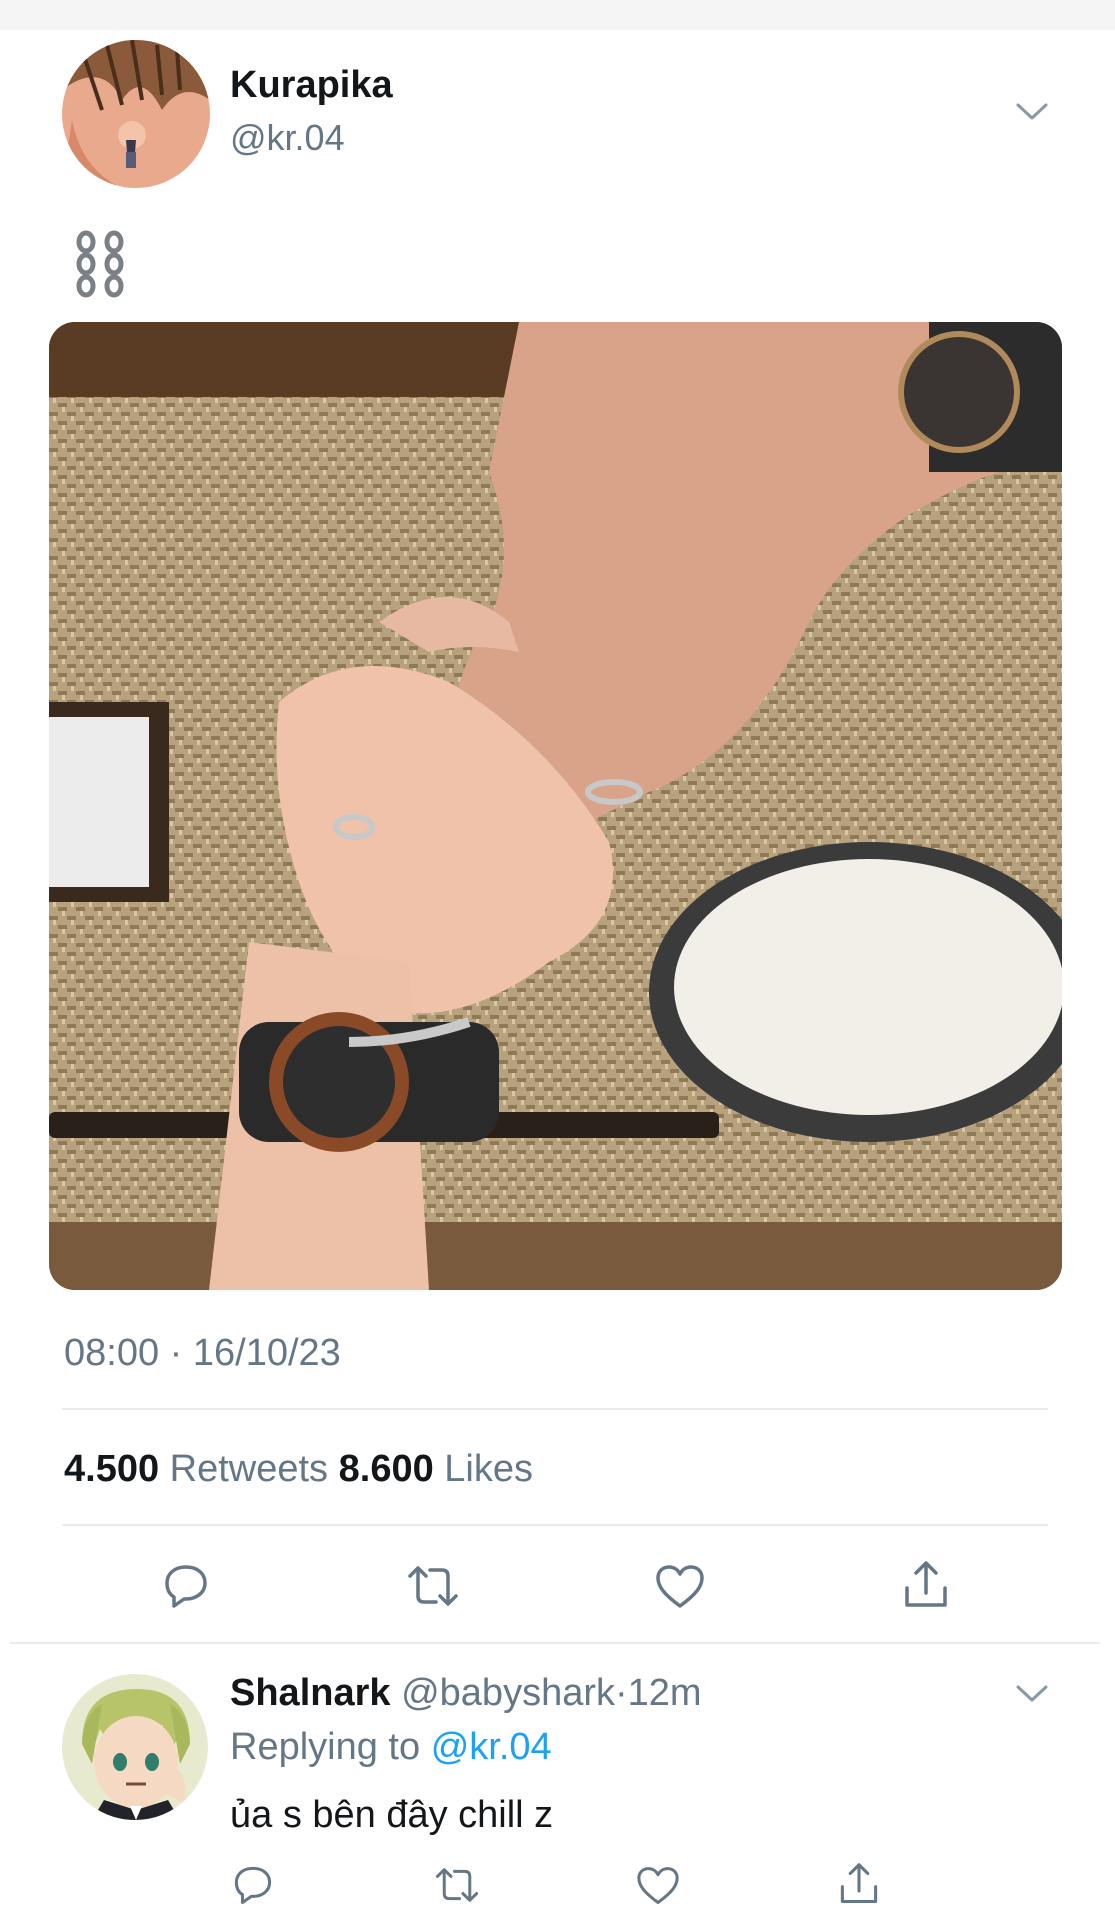 The width and height of the screenshot is (1115, 1920). I want to click on author-handle: @kr.04, so click(287, 138).